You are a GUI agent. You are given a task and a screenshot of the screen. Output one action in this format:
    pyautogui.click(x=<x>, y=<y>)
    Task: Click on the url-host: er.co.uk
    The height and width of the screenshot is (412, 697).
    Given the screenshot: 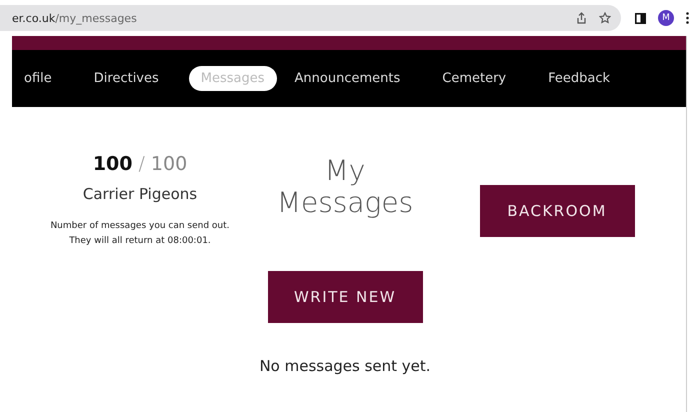 What is the action you would take?
    pyautogui.click(x=34, y=18)
    